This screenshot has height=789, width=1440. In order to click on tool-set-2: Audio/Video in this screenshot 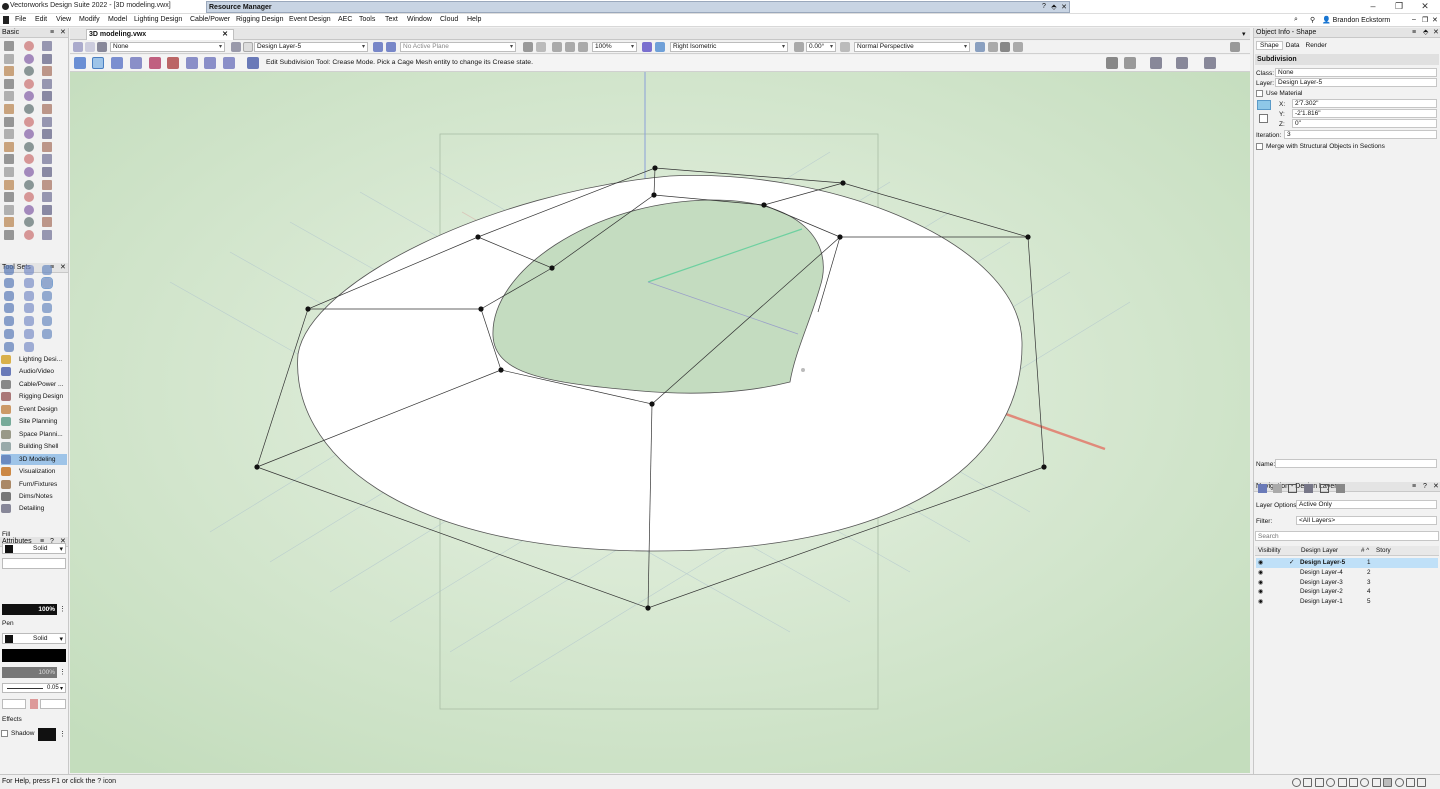, I will do `click(34, 371)`.